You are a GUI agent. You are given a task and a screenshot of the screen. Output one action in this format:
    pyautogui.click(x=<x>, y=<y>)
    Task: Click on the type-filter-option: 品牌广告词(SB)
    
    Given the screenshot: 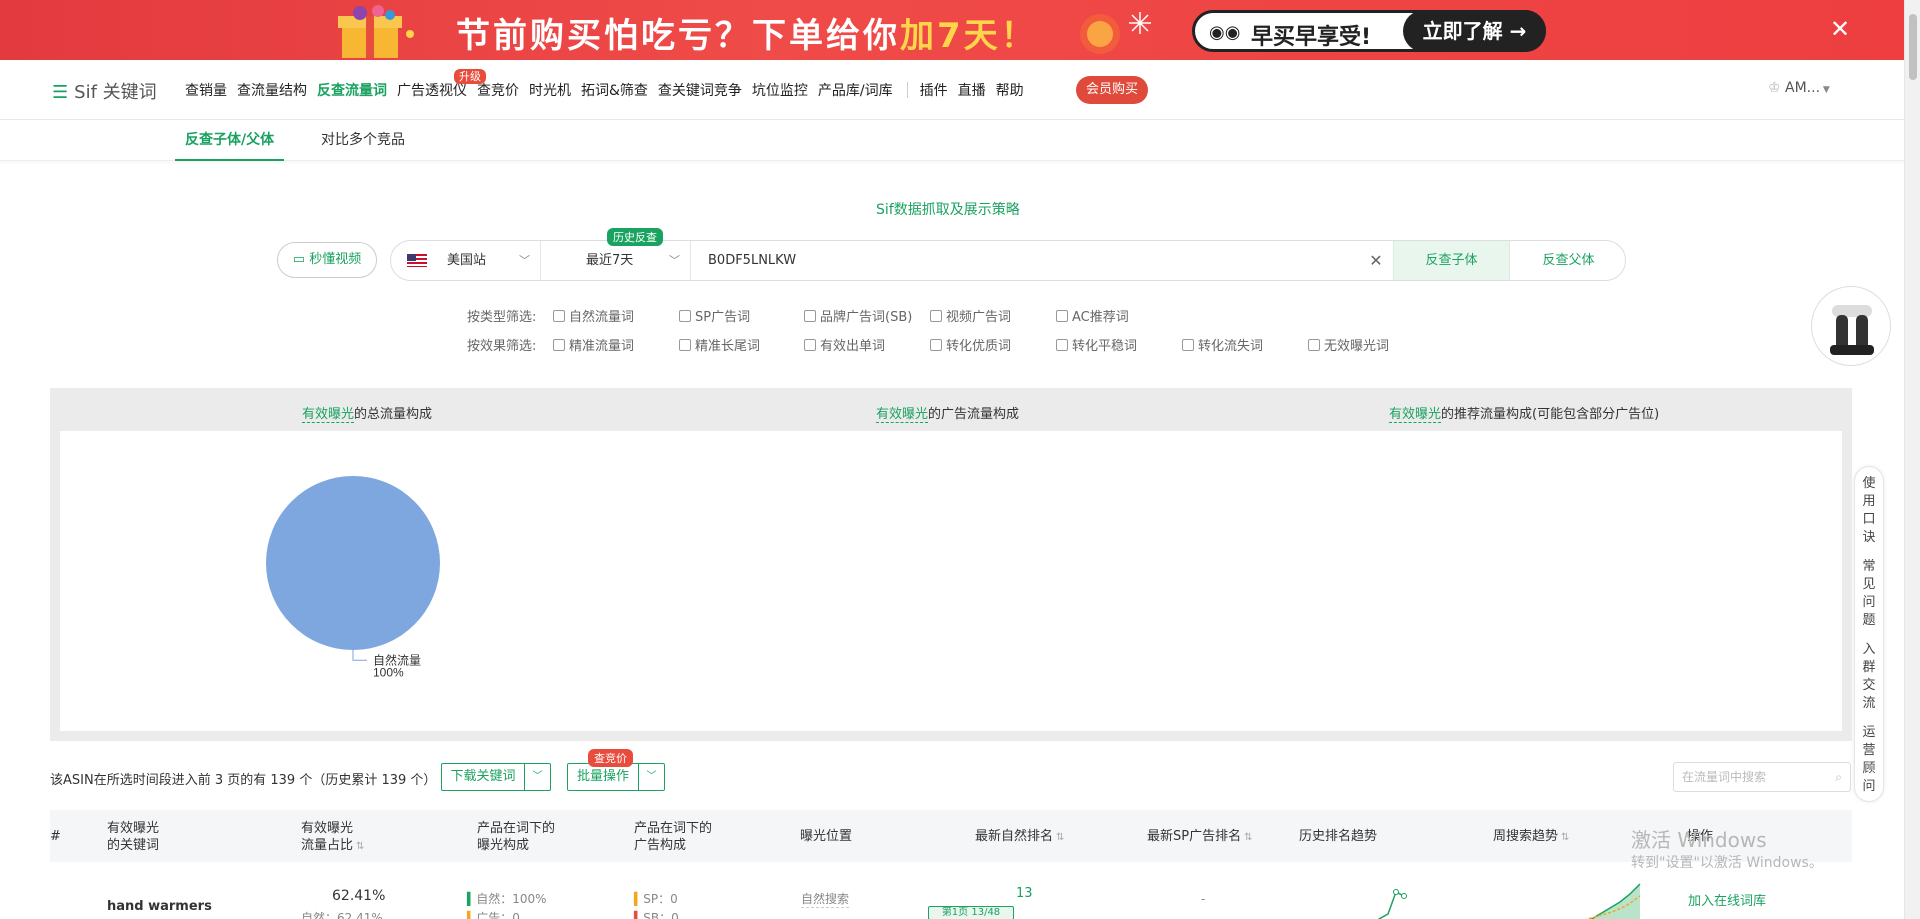 What is the action you would take?
    pyautogui.click(x=858, y=315)
    